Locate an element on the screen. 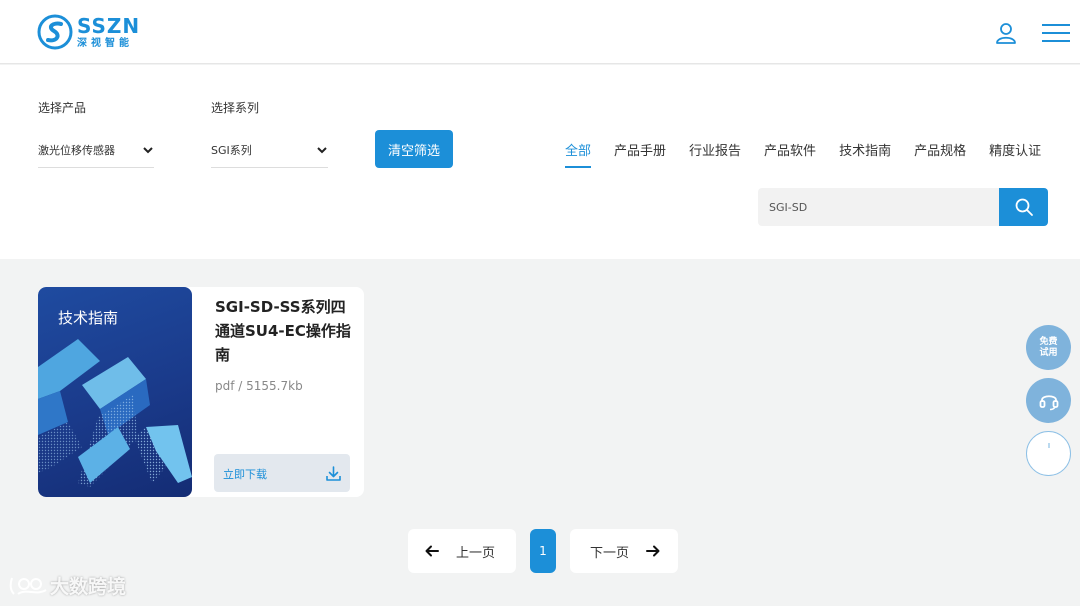  cover-category-label: 技术指南 is located at coordinates (88, 318).